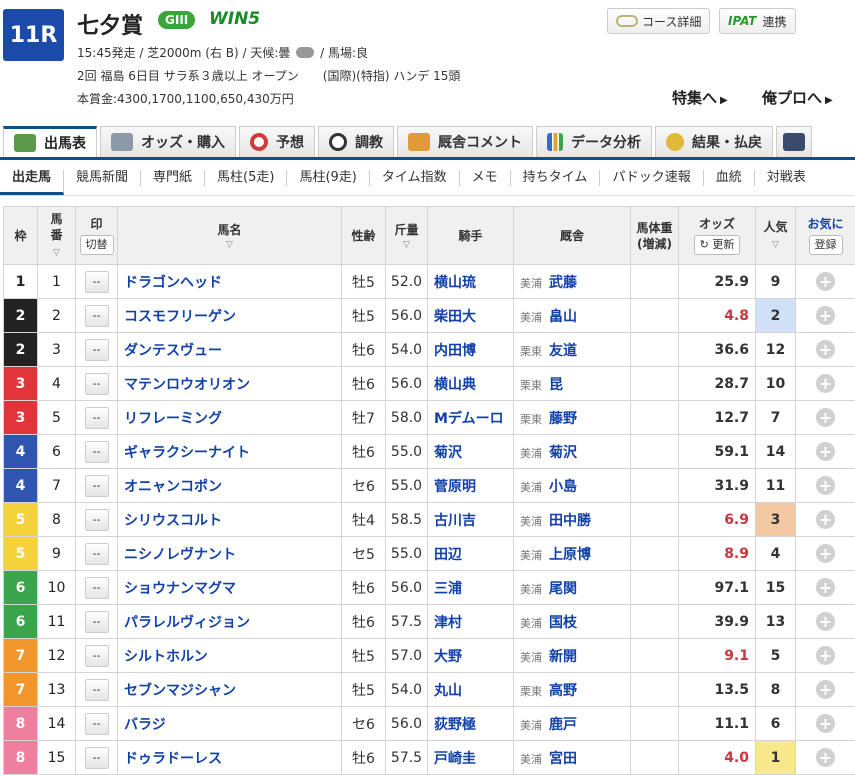  I want to click on trainer-link: 藤野, so click(563, 419).